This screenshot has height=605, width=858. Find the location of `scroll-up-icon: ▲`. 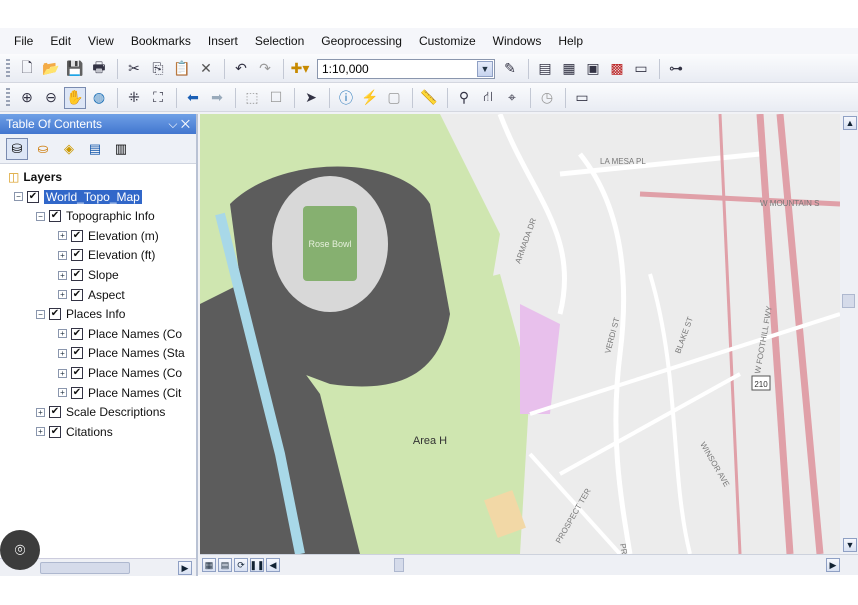

scroll-up-icon: ▲ is located at coordinates (850, 123).